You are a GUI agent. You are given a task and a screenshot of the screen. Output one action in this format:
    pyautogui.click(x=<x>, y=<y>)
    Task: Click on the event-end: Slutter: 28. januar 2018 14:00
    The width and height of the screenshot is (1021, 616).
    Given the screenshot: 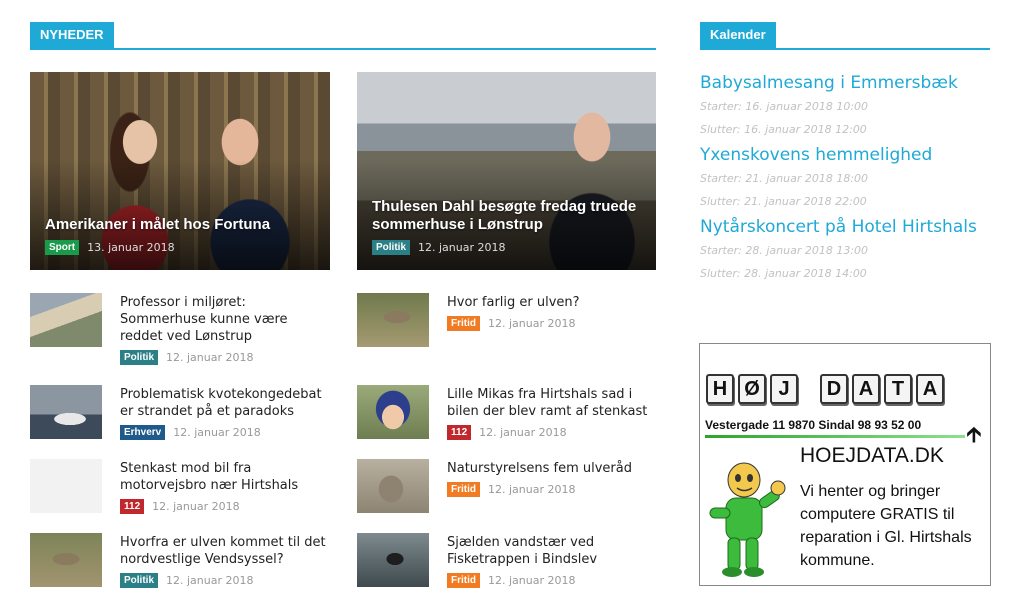 What is the action you would take?
    pyautogui.click(x=783, y=273)
    